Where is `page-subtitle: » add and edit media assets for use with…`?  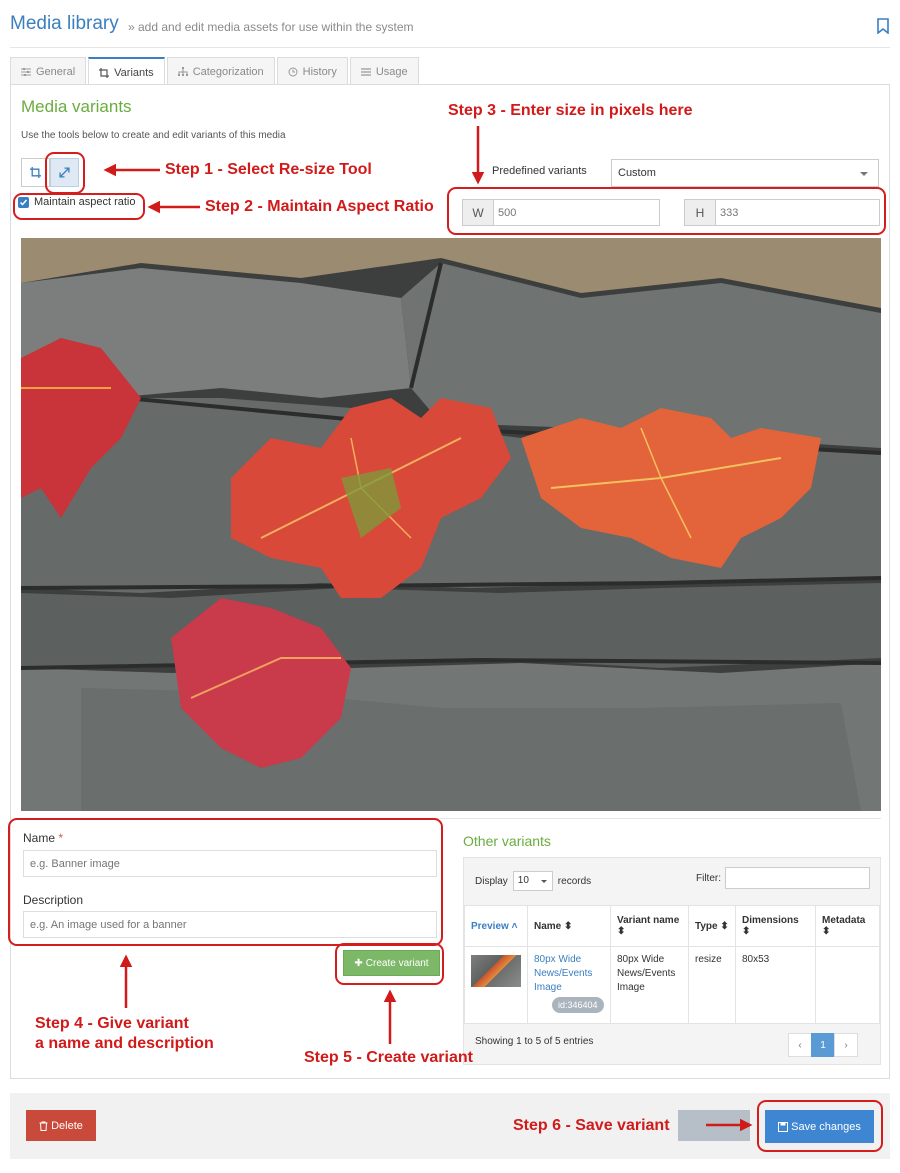
page-subtitle: » add and edit media assets for use with… is located at coordinates (271, 27).